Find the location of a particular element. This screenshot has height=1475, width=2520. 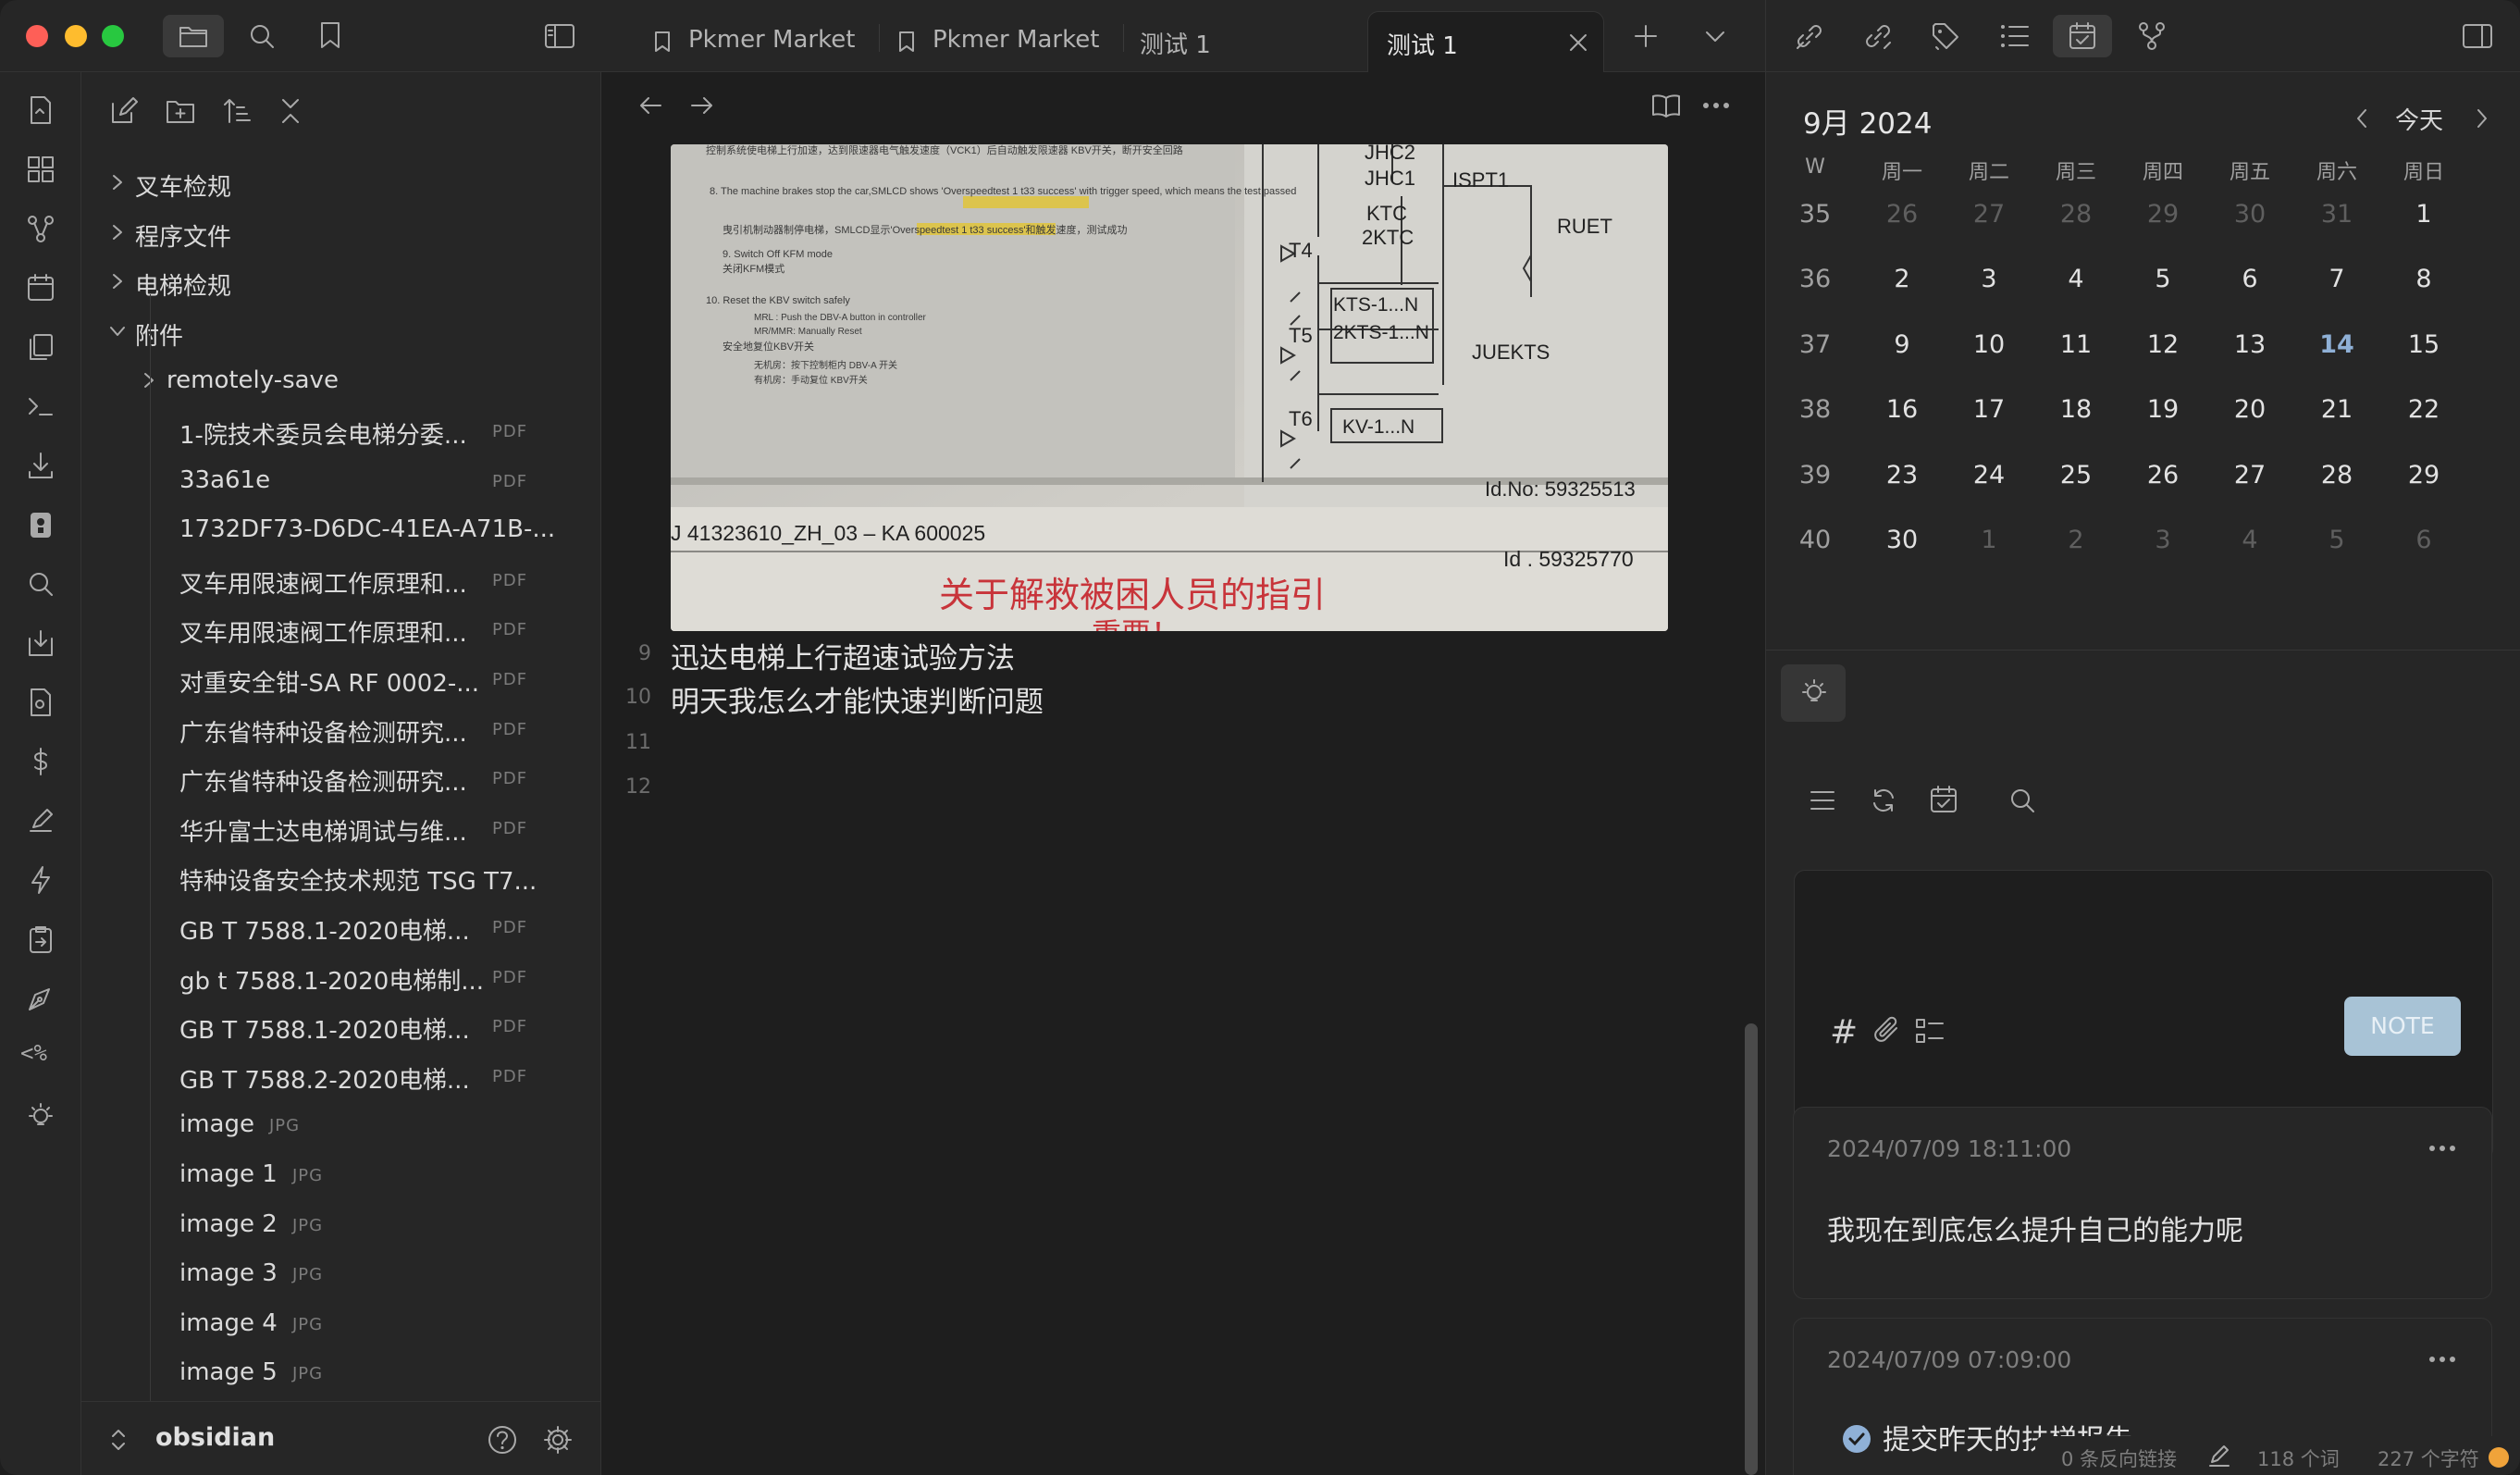

file-item: gb t 7588.1-2020电梯制... PDF is located at coordinates (331, 977).